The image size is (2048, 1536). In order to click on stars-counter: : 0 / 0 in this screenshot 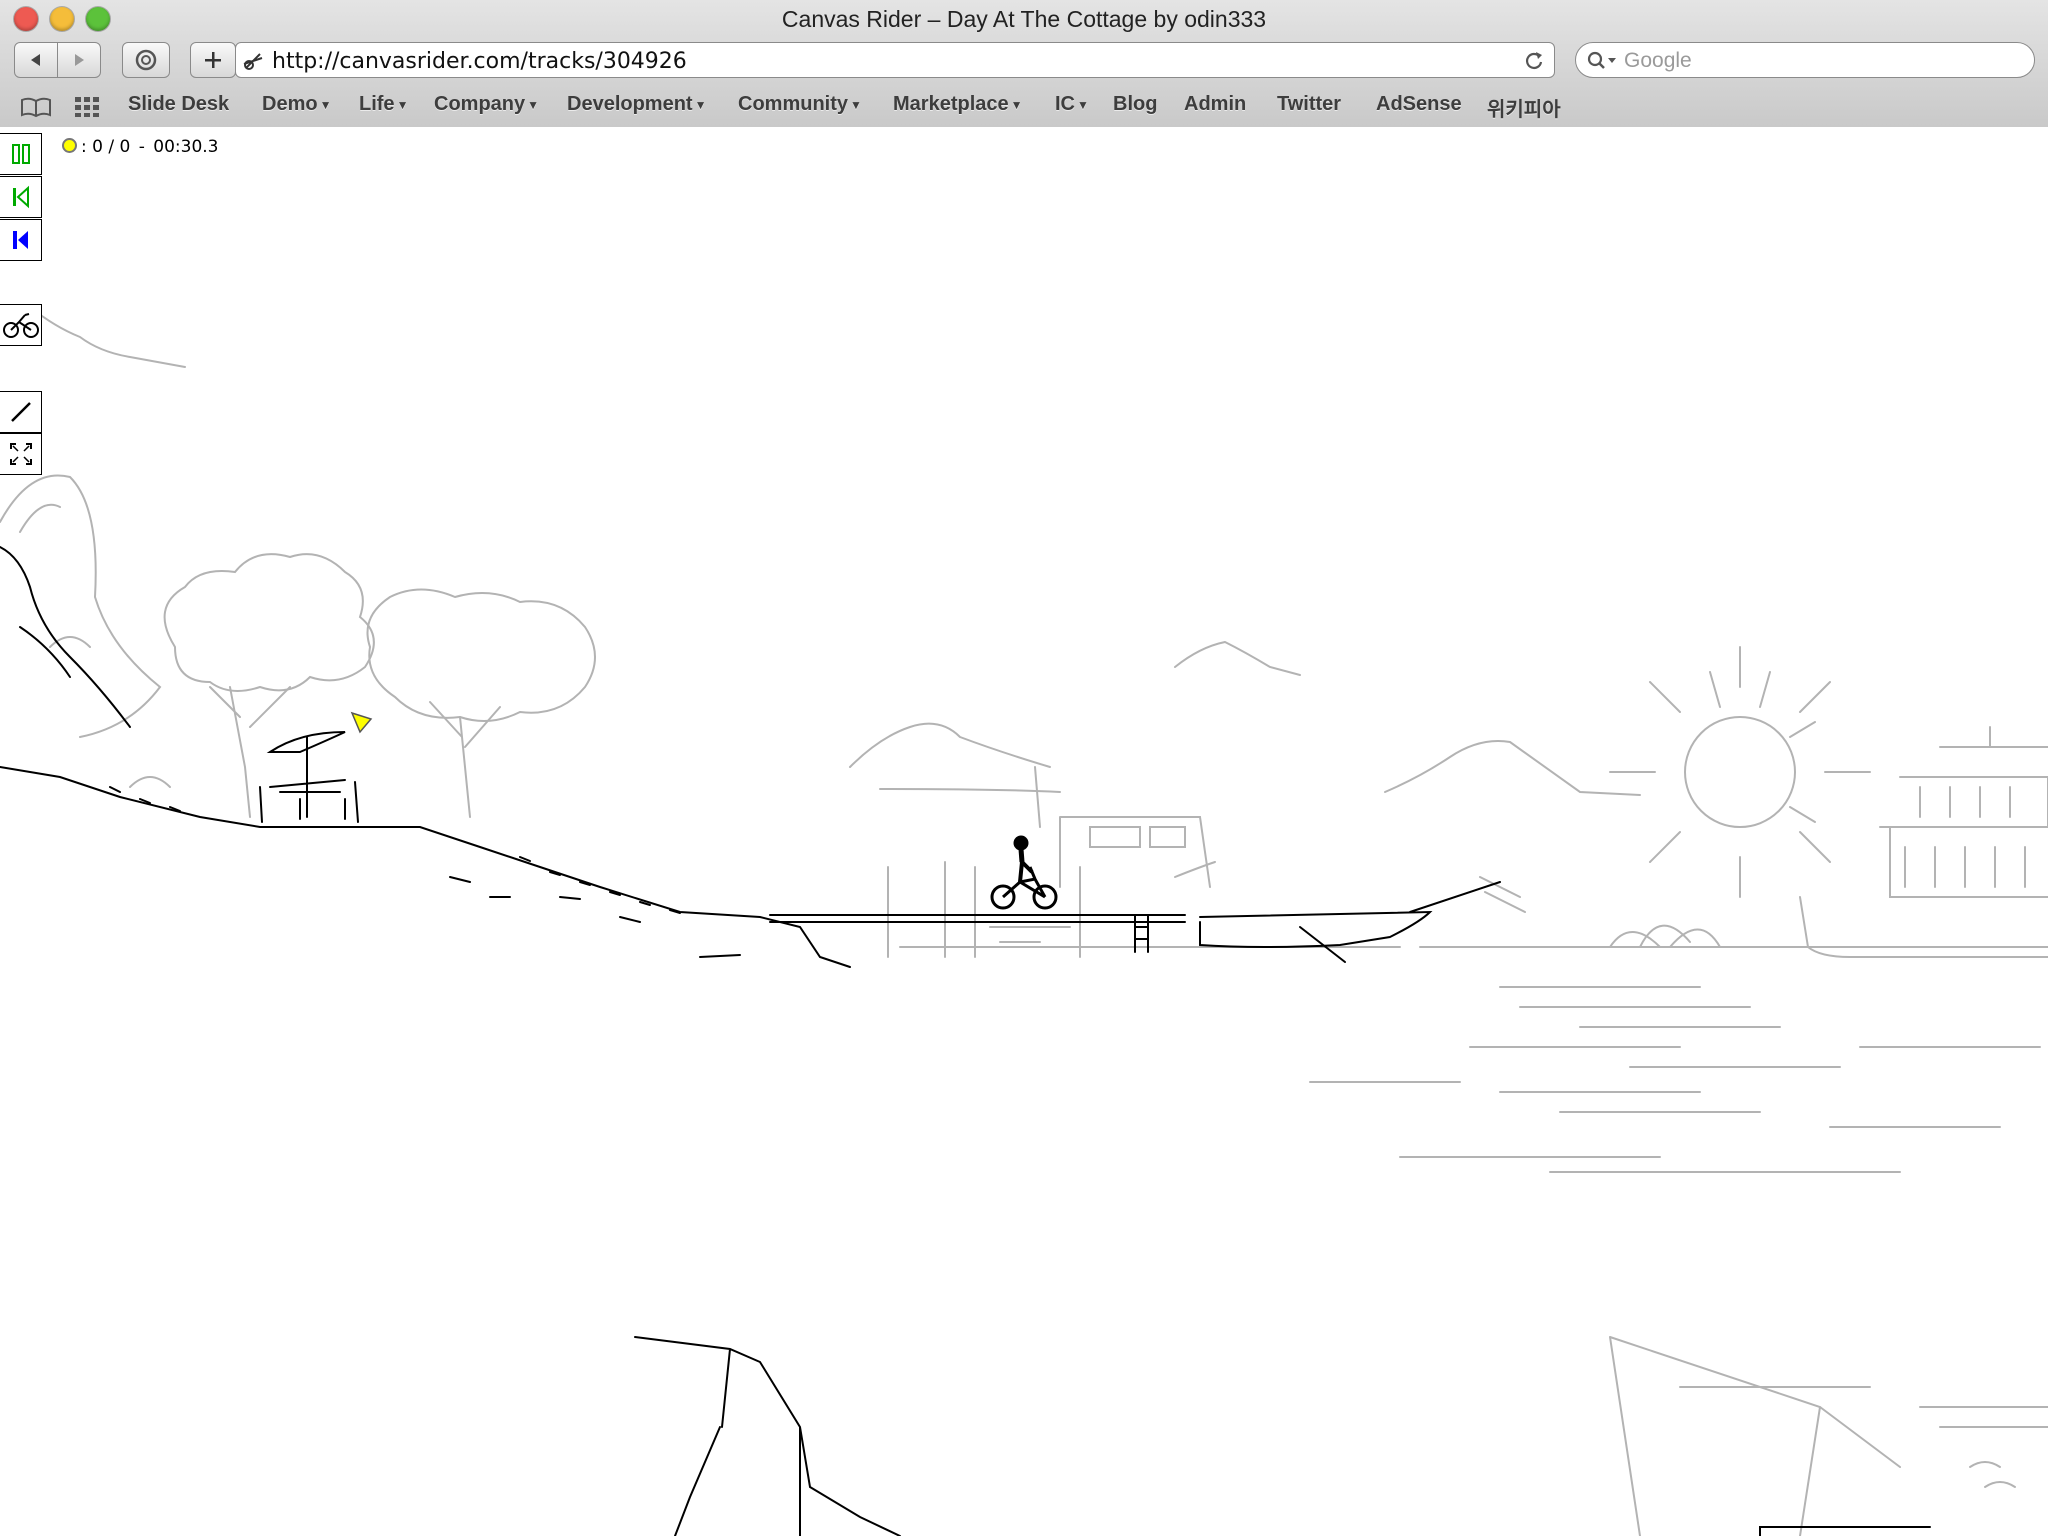, I will do `click(106, 147)`.